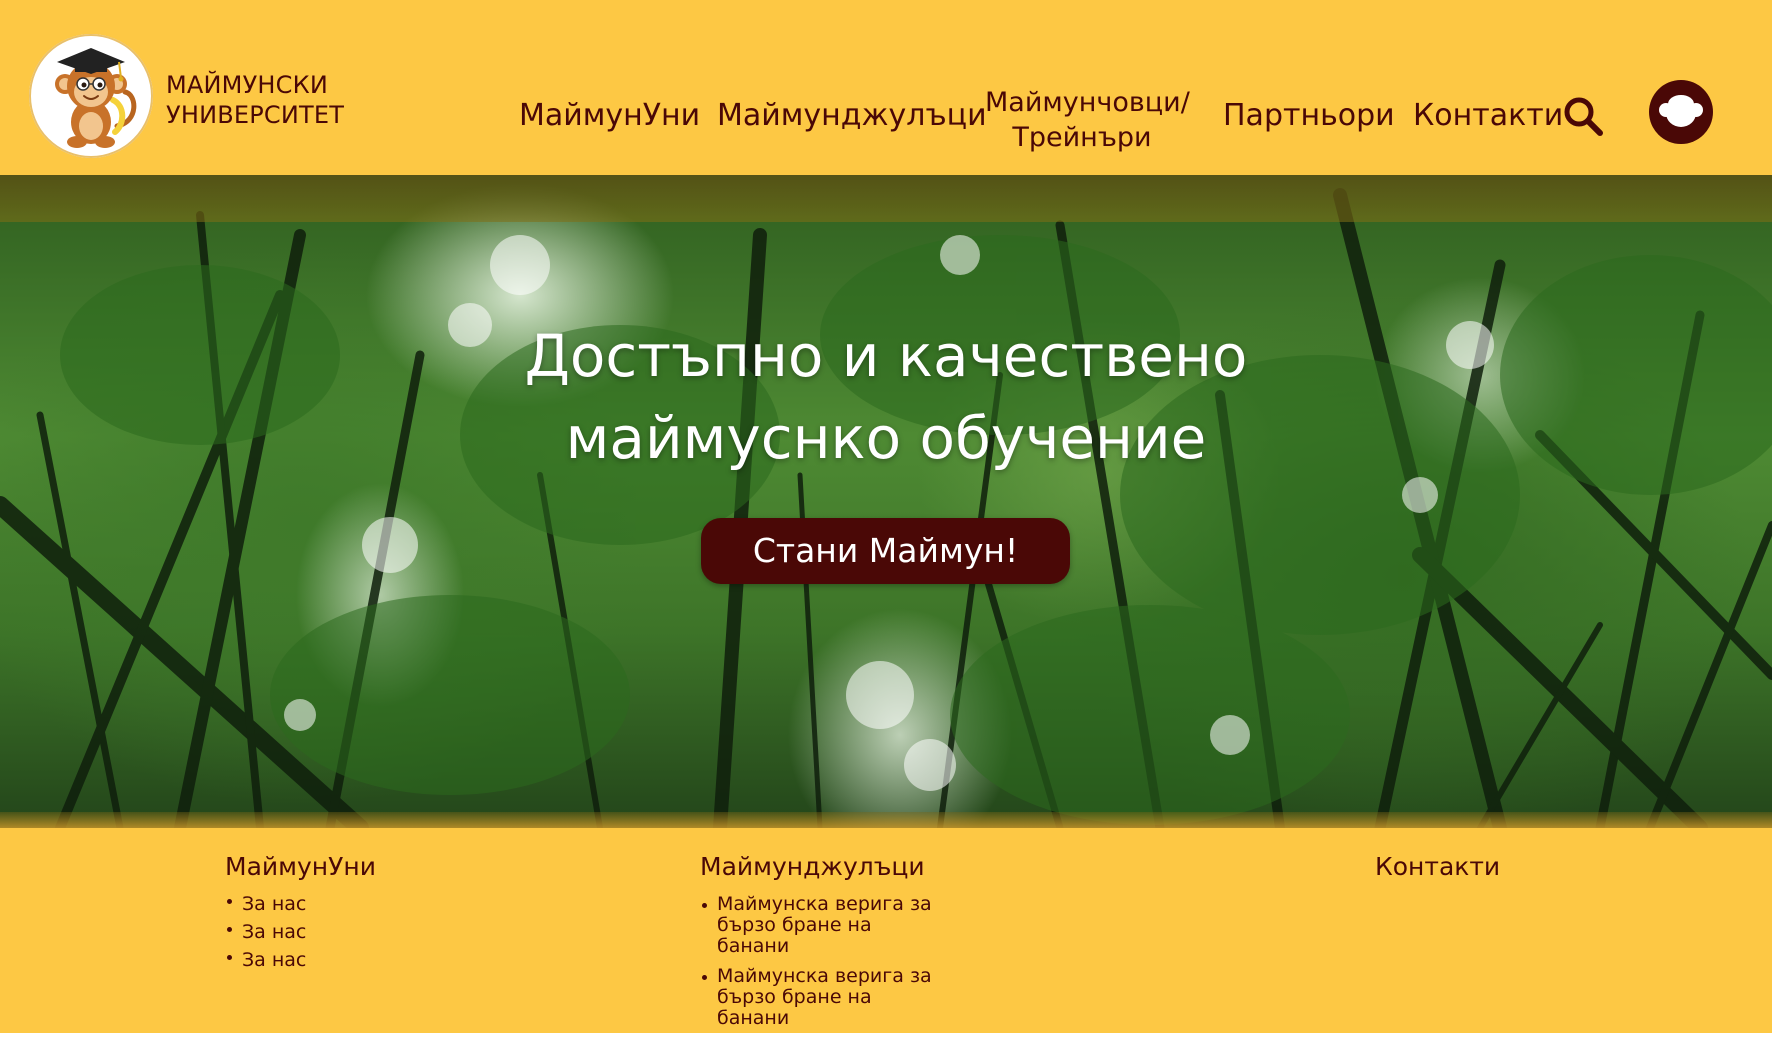 The width and height of the screenshot is (1772, 1038). I want to click on brand-name: МАЙМУНСКИ УНИВЕРСИТЕТ, so click(255, 100).